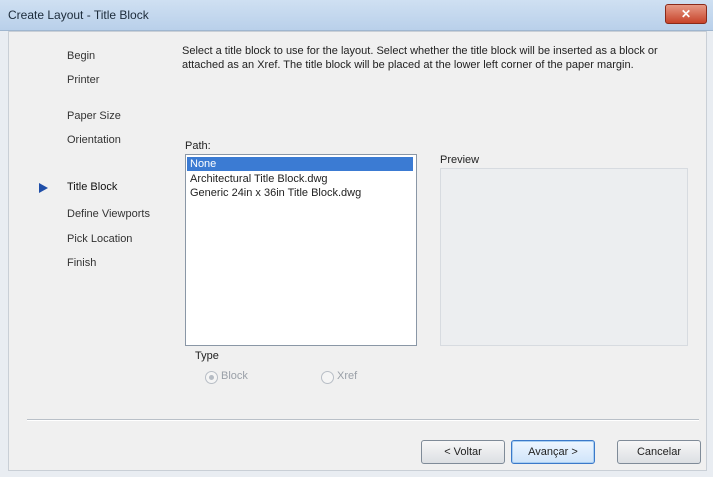 The height and width of the screenshot is (477, 713). Describe the element at coordinates (300, 164) in the screenshot. I see `list-item-none: None` at that location.